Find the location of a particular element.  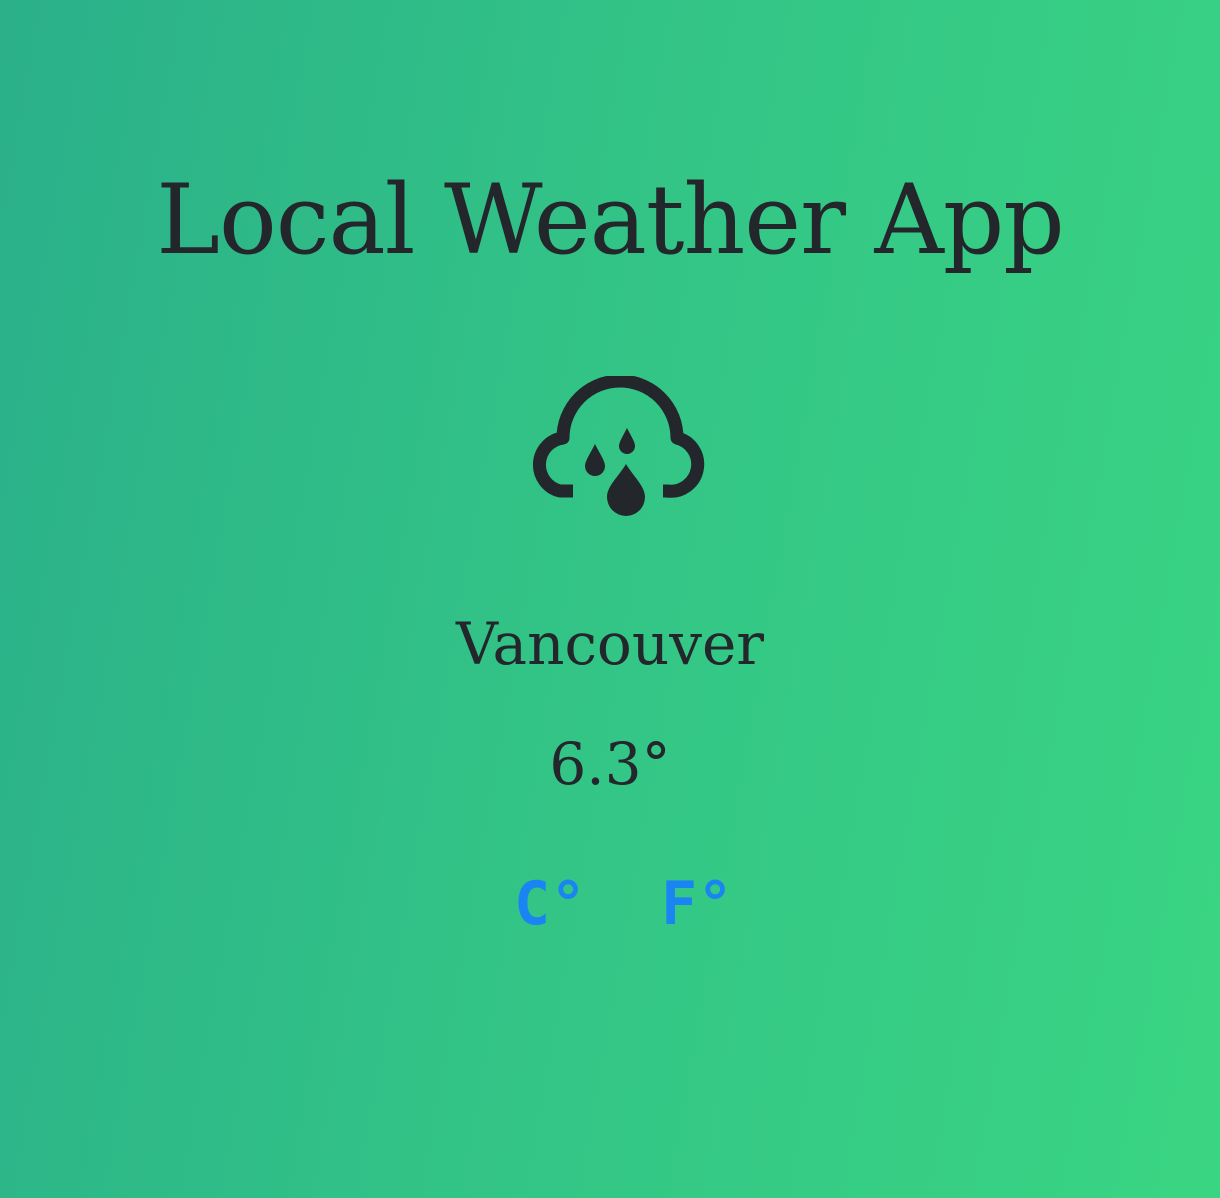

unit-toggle: C° F° is located at coordinates (610, 906).